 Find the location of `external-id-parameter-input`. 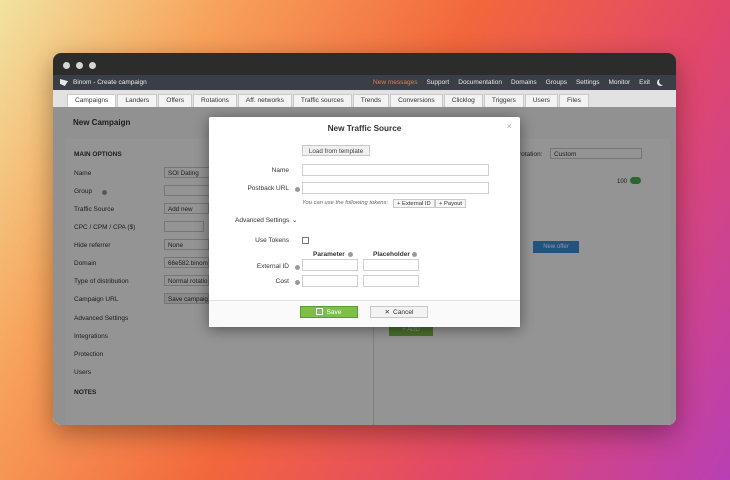

external-id-parameter-input is located at coordinates (330, 265).